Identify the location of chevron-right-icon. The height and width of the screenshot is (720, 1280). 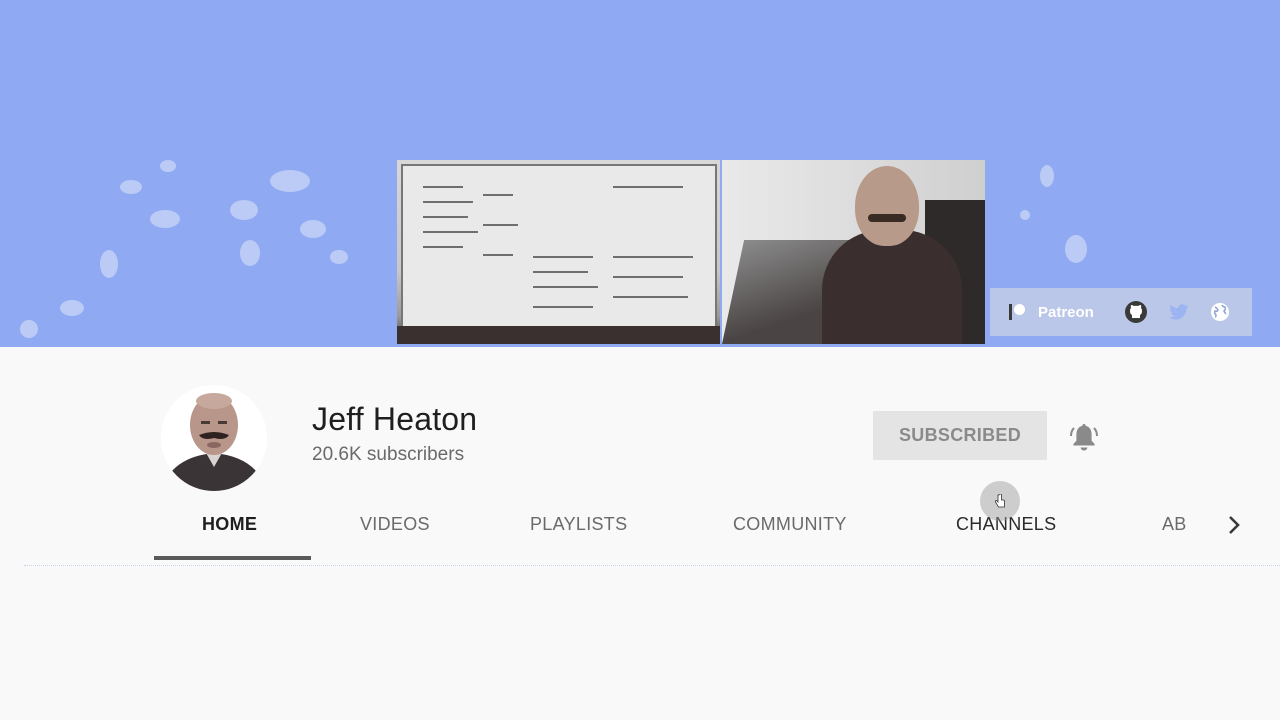
(1234, 525).